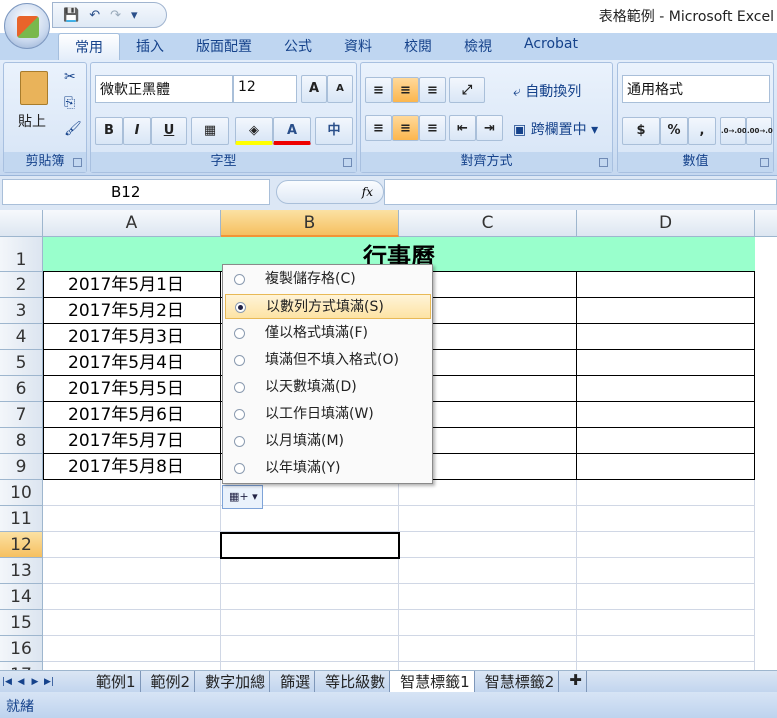 The image size is (777, 718). I want to click on shrink-font-button: A, so click(340, 89).